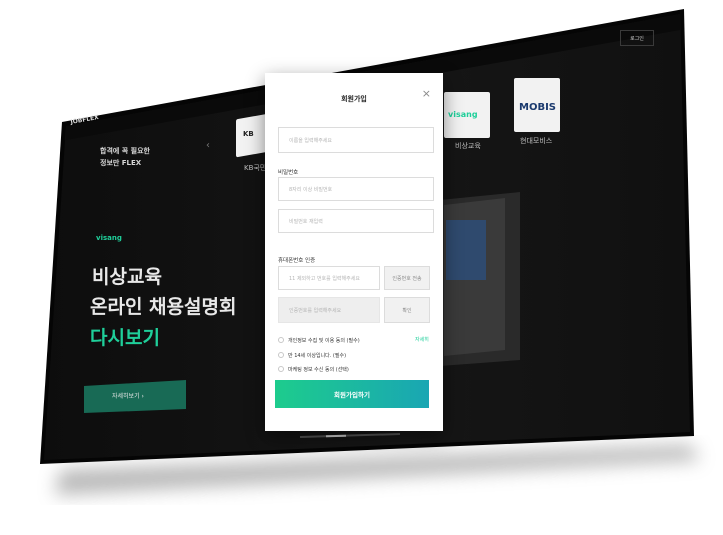  Describe the element at coordinates (163, 307) in the screenshot. I see `headline-line2: 온라인 채용설명회` at that location.